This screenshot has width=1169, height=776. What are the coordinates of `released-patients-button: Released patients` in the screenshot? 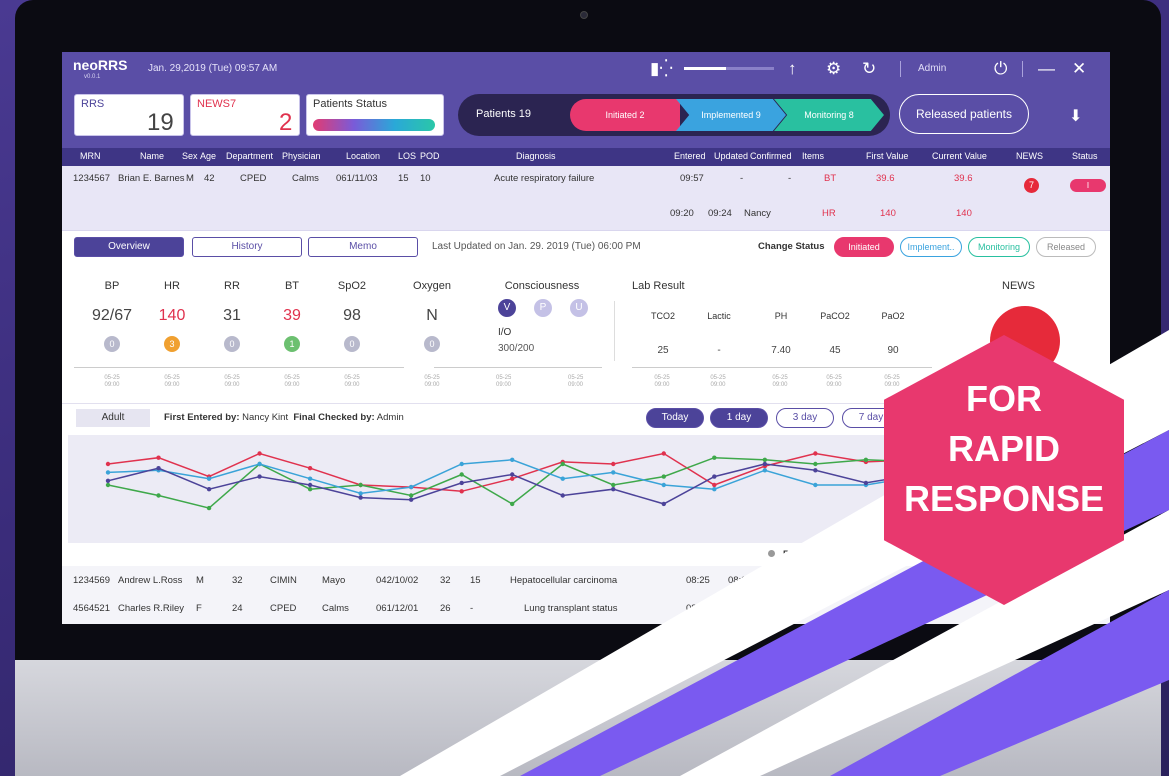 It's located at (964, 114).